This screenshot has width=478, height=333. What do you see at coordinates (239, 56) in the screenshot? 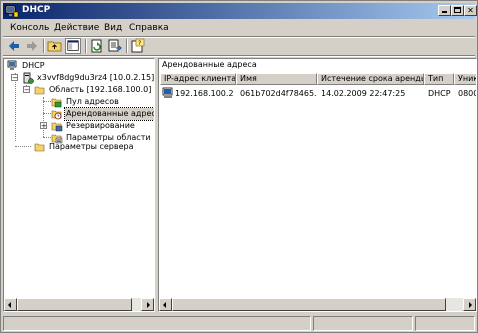
I see `toolbar-separator-line` at bounding box center [239, 56].